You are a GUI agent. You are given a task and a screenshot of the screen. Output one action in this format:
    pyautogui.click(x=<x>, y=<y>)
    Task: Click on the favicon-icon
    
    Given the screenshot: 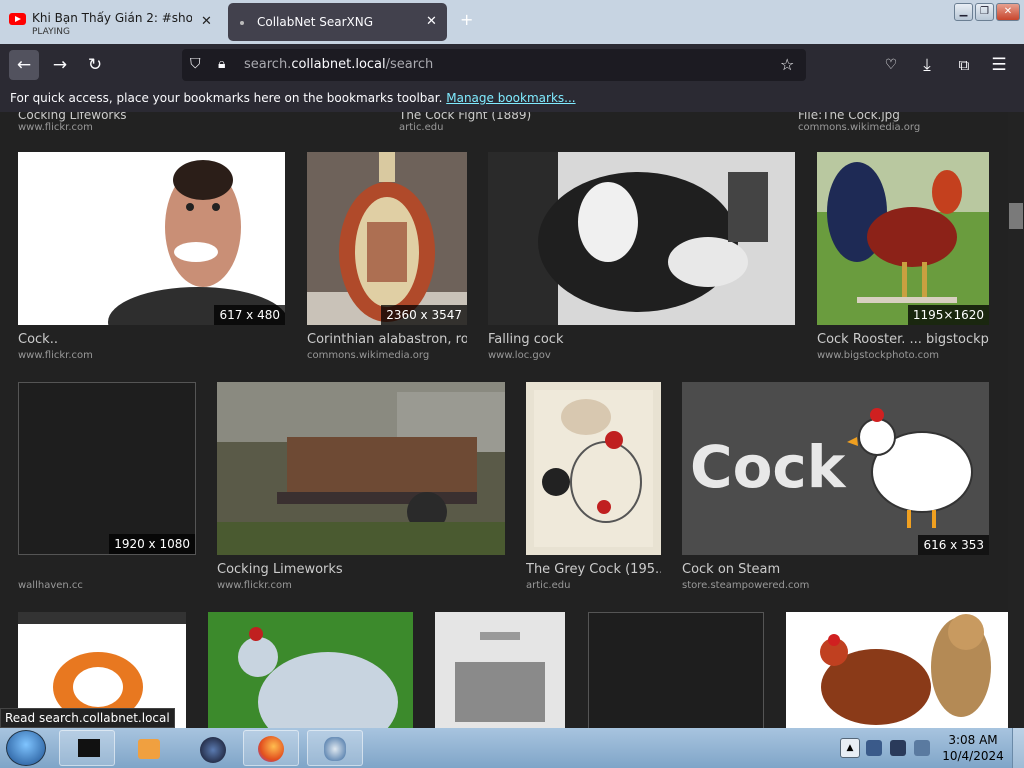 What is the action you would take?
    pyautogui.click(x=242, y=23)
    